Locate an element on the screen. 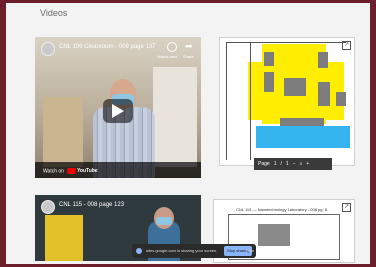 The image size is (376, 267). youtube-logo-icon is located at coordinates (71, 170).